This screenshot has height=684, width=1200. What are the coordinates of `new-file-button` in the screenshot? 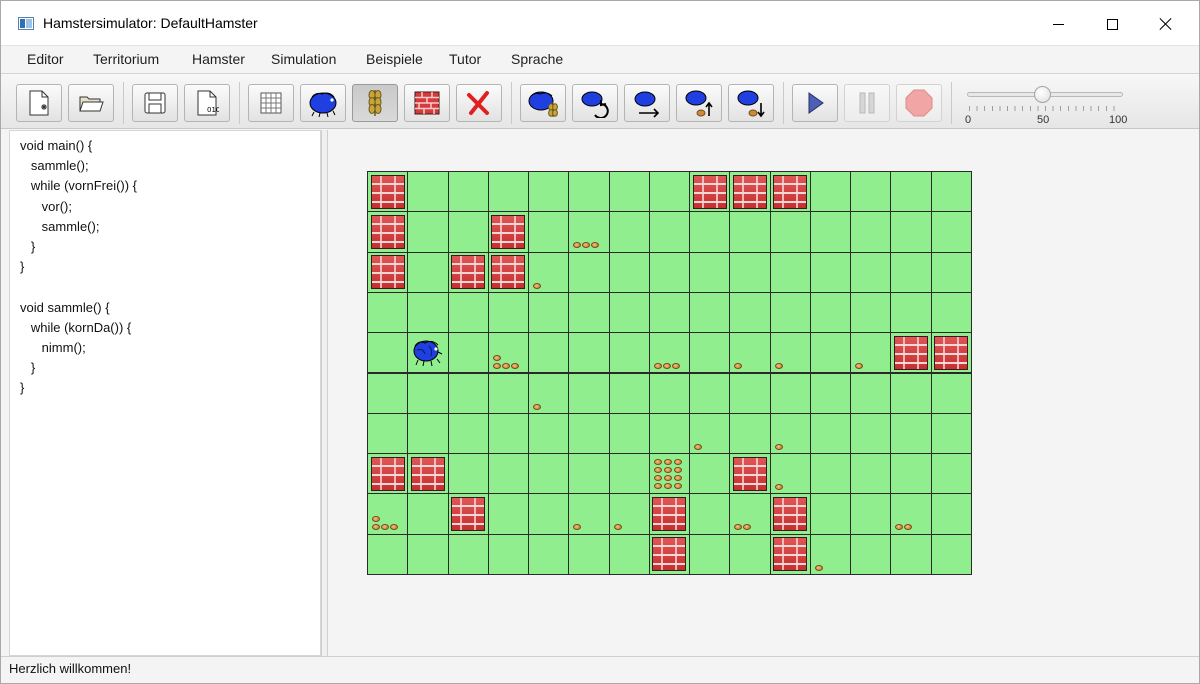 It's located at (39, 103).